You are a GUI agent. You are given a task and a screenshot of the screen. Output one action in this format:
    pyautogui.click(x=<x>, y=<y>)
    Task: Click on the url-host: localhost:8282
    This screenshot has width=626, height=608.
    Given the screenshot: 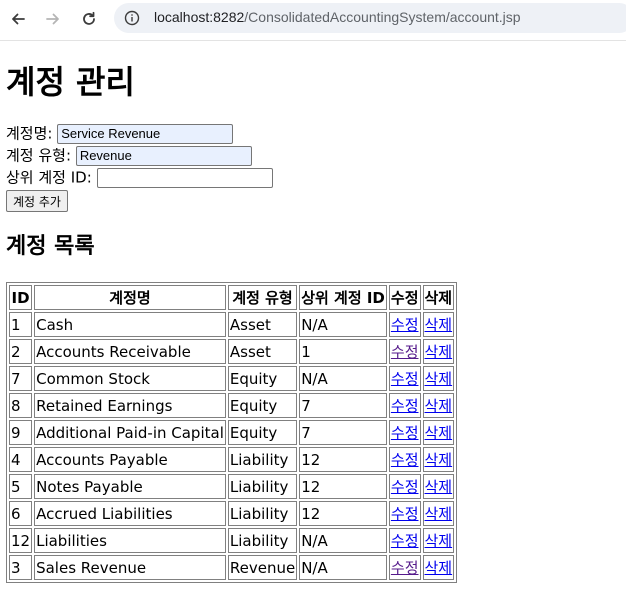 What is the action you would take?
    pyautogui.click(x=199, y=17)
    